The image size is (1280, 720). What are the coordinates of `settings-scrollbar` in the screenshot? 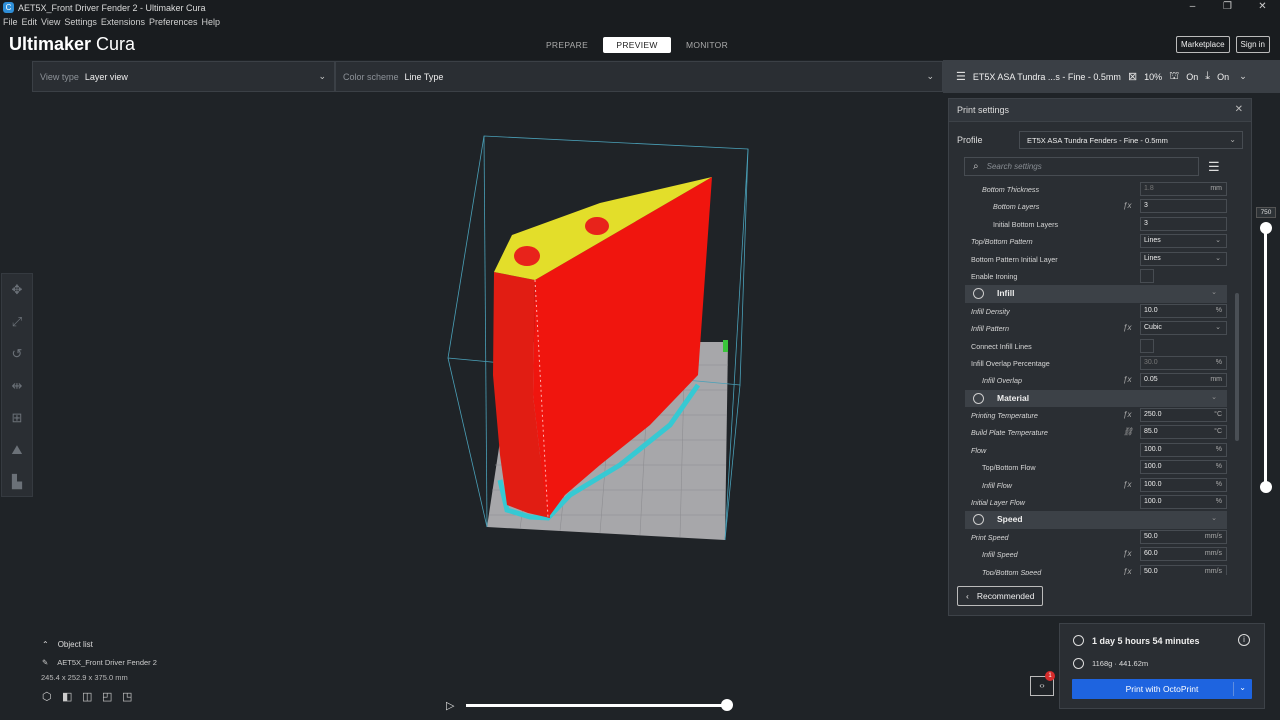 It's located at (1237, 367).